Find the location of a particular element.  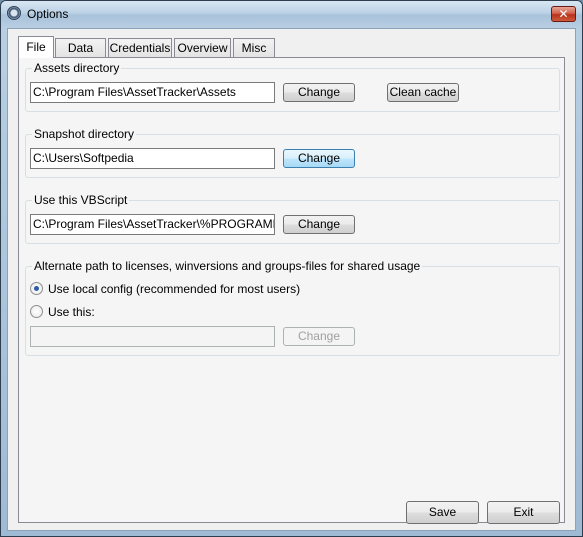

save-button: Save is located at coordinates (442, 512).